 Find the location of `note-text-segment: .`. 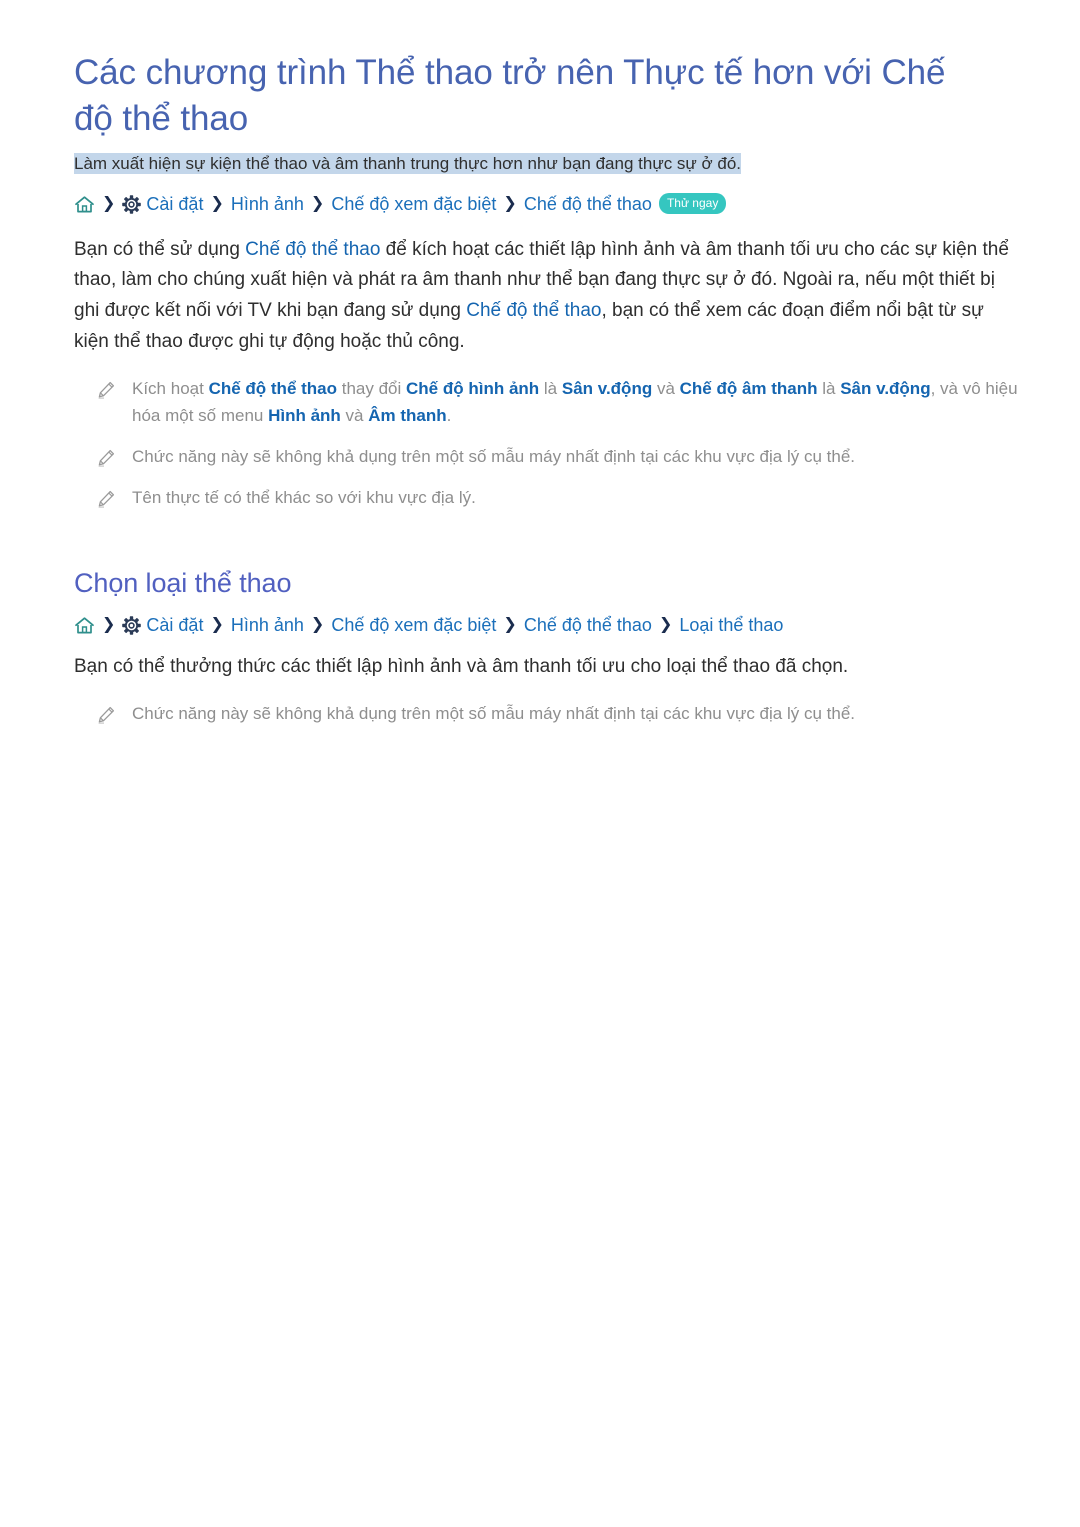

note-text-segment: . is located at coordinates (449, 416).